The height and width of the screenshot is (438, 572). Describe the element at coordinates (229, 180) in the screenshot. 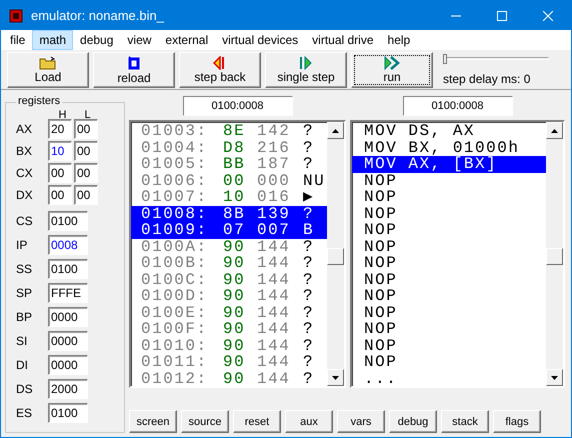

I see `memory-row: 01006: 00 000 NU` at that location.